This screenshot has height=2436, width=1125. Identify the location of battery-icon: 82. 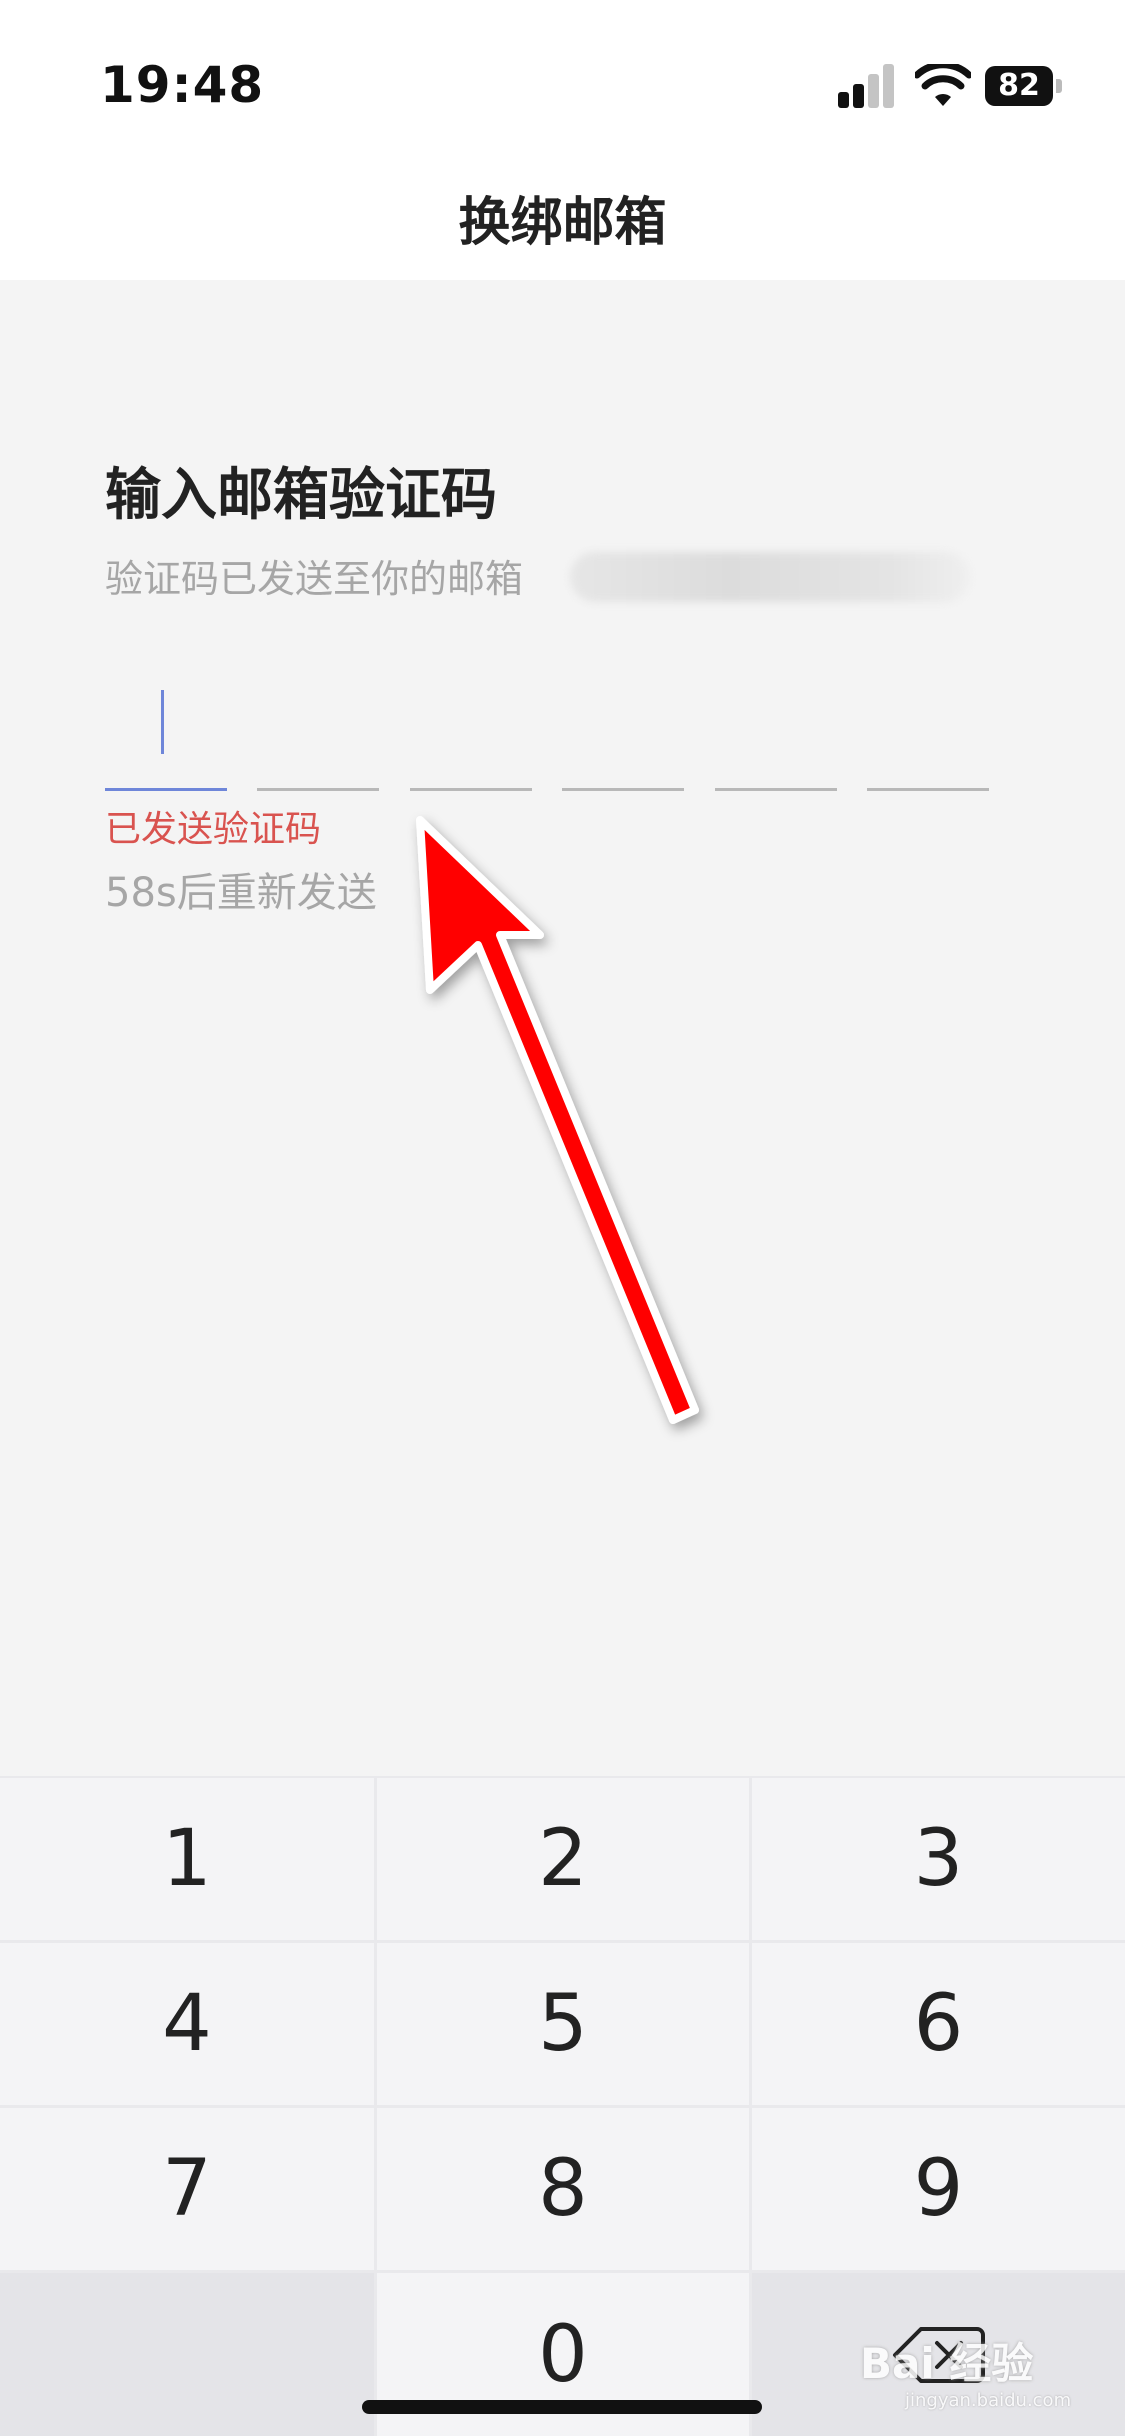
(1025, 86).